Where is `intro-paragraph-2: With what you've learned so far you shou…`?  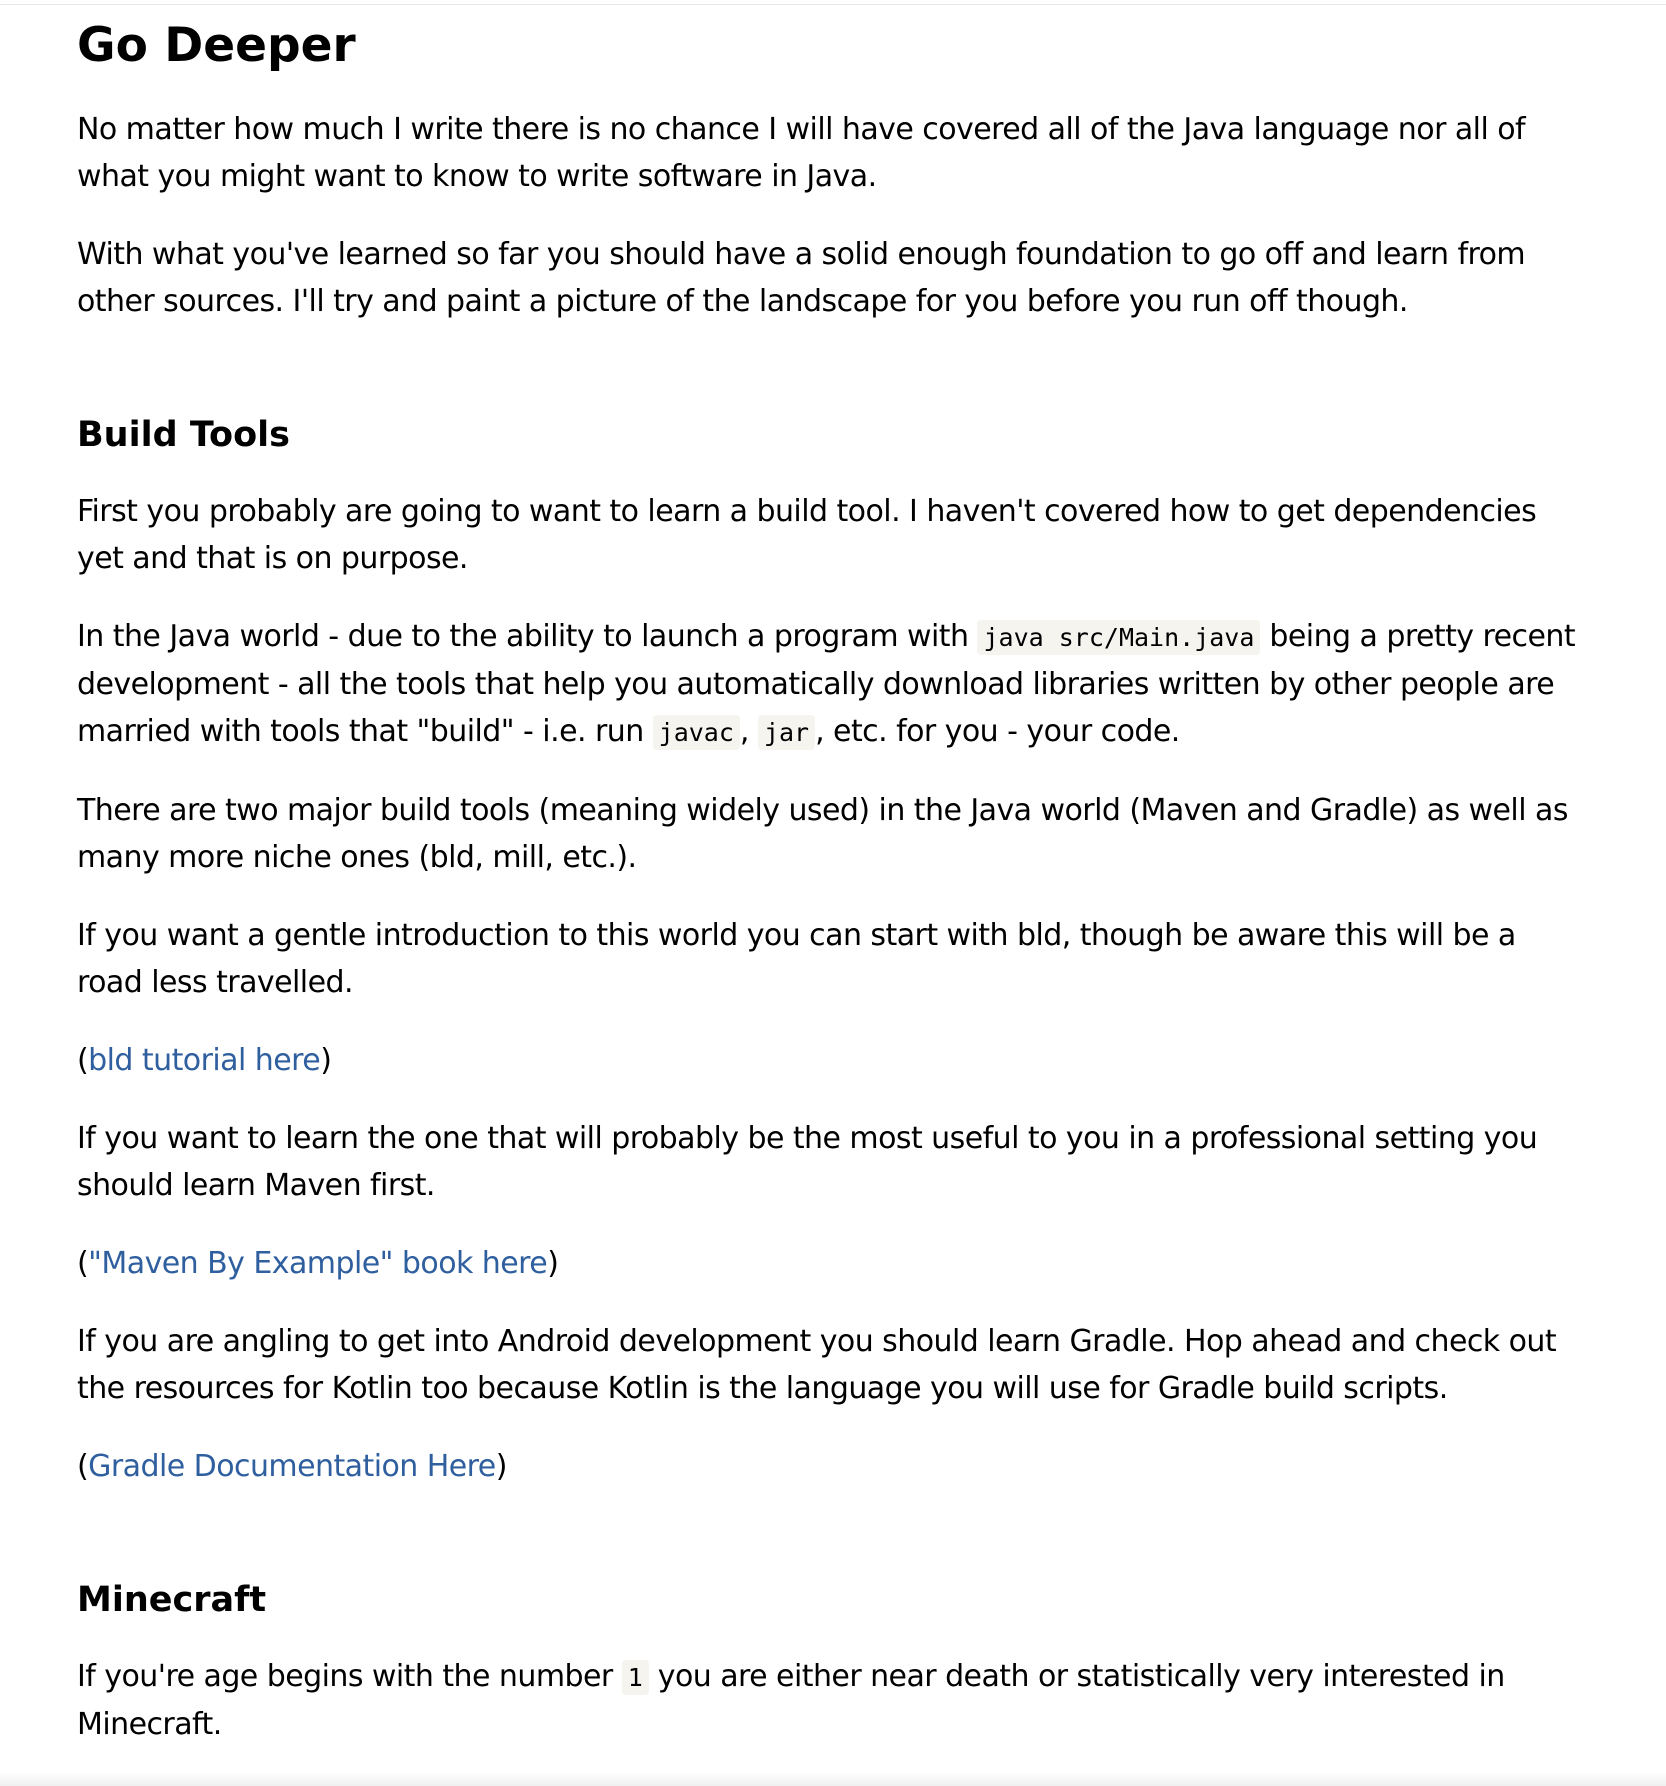
intro-paragraph-2: With what you've learned so far you shou… is located at coordinates (801, 278).